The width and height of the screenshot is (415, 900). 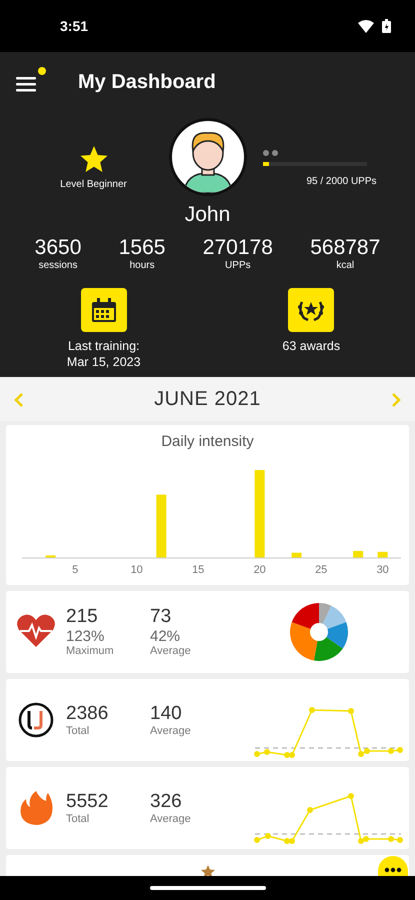 I want to click on pager-dots, so click(x=271, y=153).